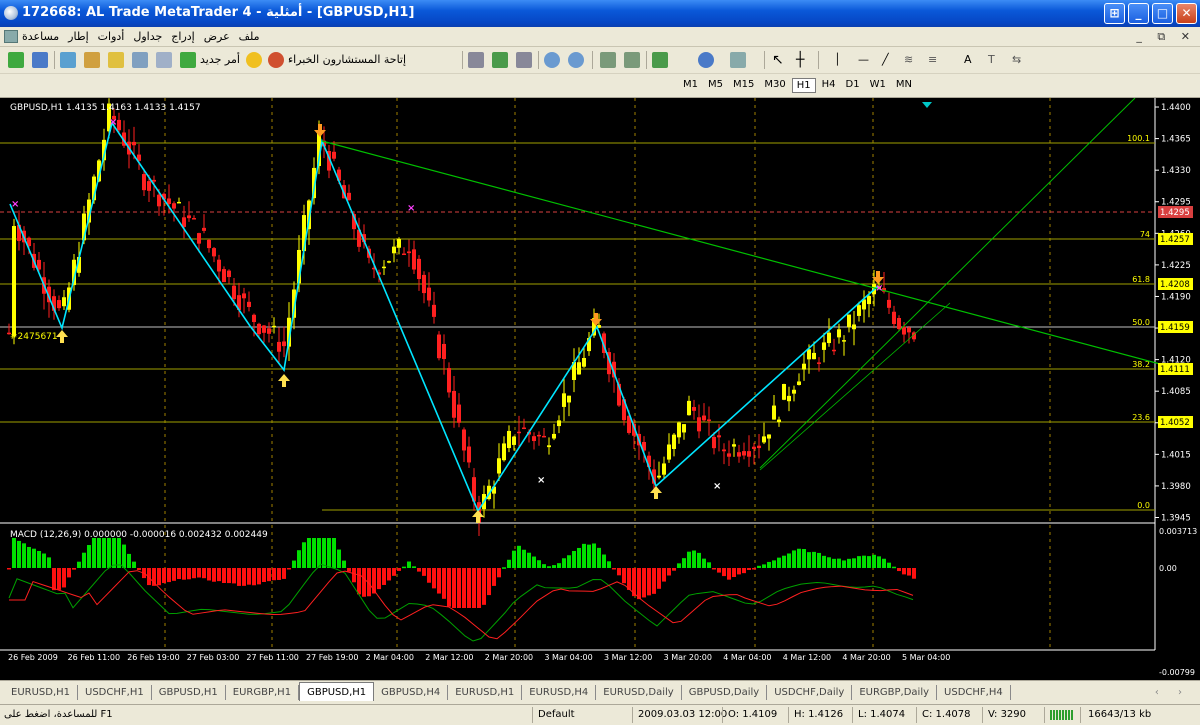  I want to click on fibonacci-icon: ≋, so click(908, 60).